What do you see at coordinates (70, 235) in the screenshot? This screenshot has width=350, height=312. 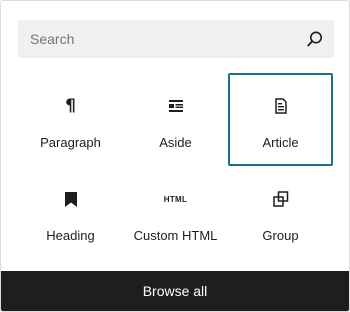 I see `block-label: Heading` at bounding box center [70, 235].